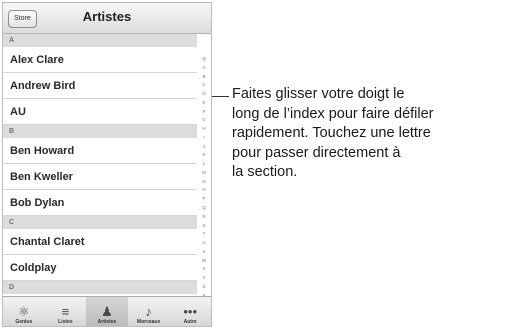  What do you see at coordinates (203, 84) in the screenshot?
I see `index-letter: C` at bounding box center [203, 84].